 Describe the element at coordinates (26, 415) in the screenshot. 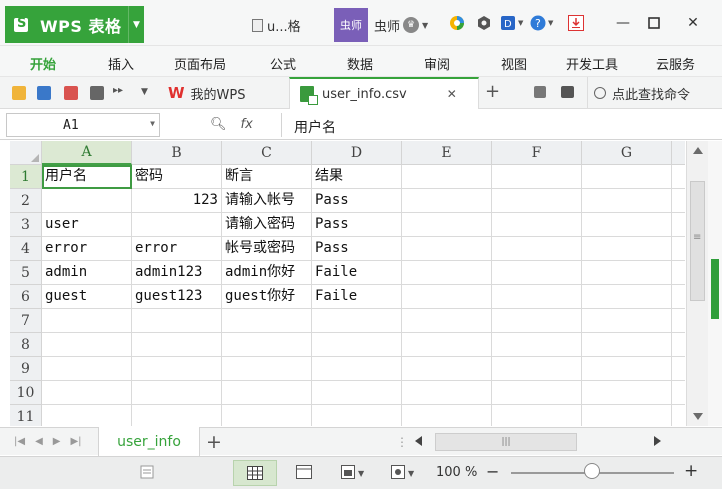

I see `row-header: 11` at that location.